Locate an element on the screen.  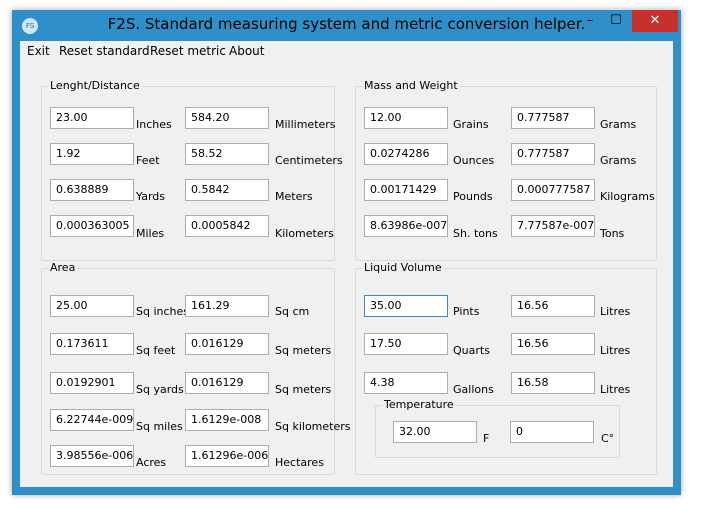
gallons-input: 4.38 is located at coordinates (406, 383).